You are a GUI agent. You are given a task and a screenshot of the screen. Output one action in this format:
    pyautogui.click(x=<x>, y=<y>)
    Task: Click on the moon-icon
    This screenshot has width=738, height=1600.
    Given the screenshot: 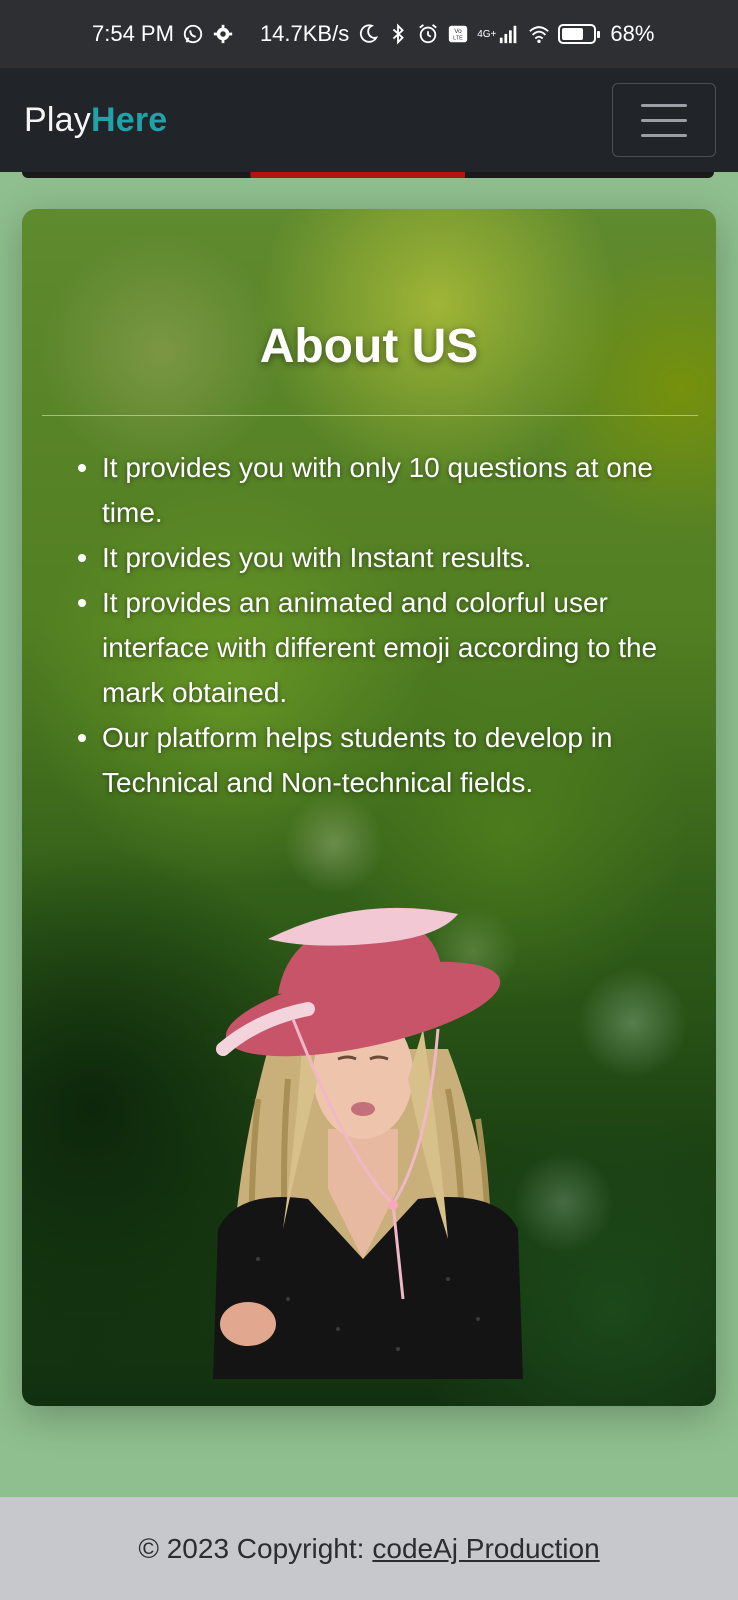 What is the action you would take?
    pyautogui.click(x=368, y=34)
    